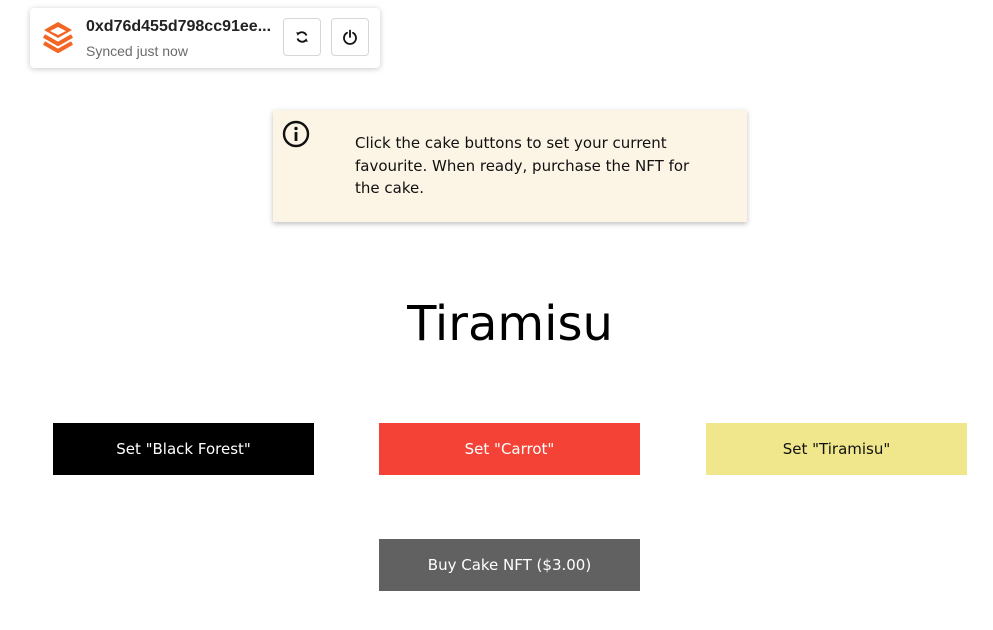 The image size is (993, 630). Describe the element at coordinates (183, 449) in the screenshot. I see `set-black-forest-button: Set "Black Forest"` at that location.